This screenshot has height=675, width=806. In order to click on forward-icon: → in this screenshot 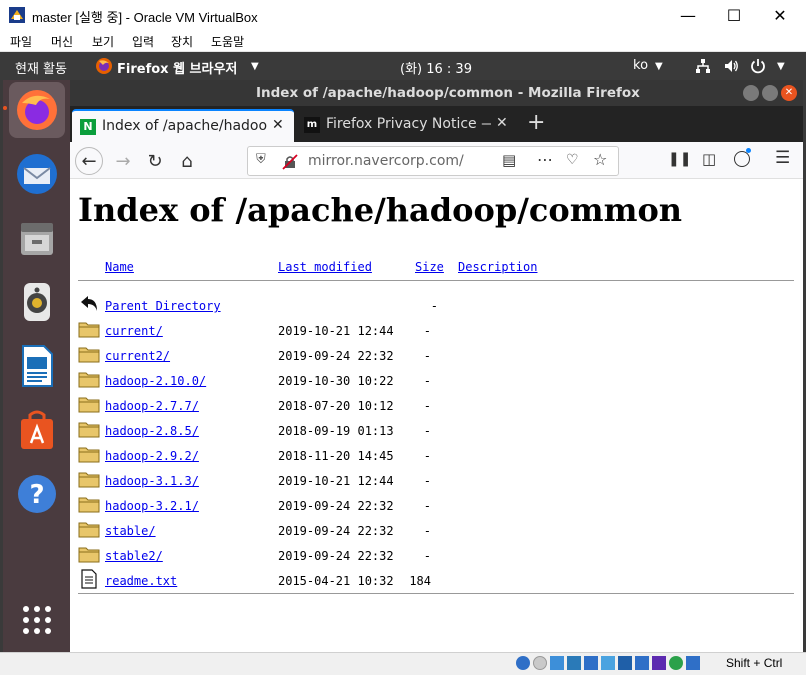, I will do `click(123, 161)`.